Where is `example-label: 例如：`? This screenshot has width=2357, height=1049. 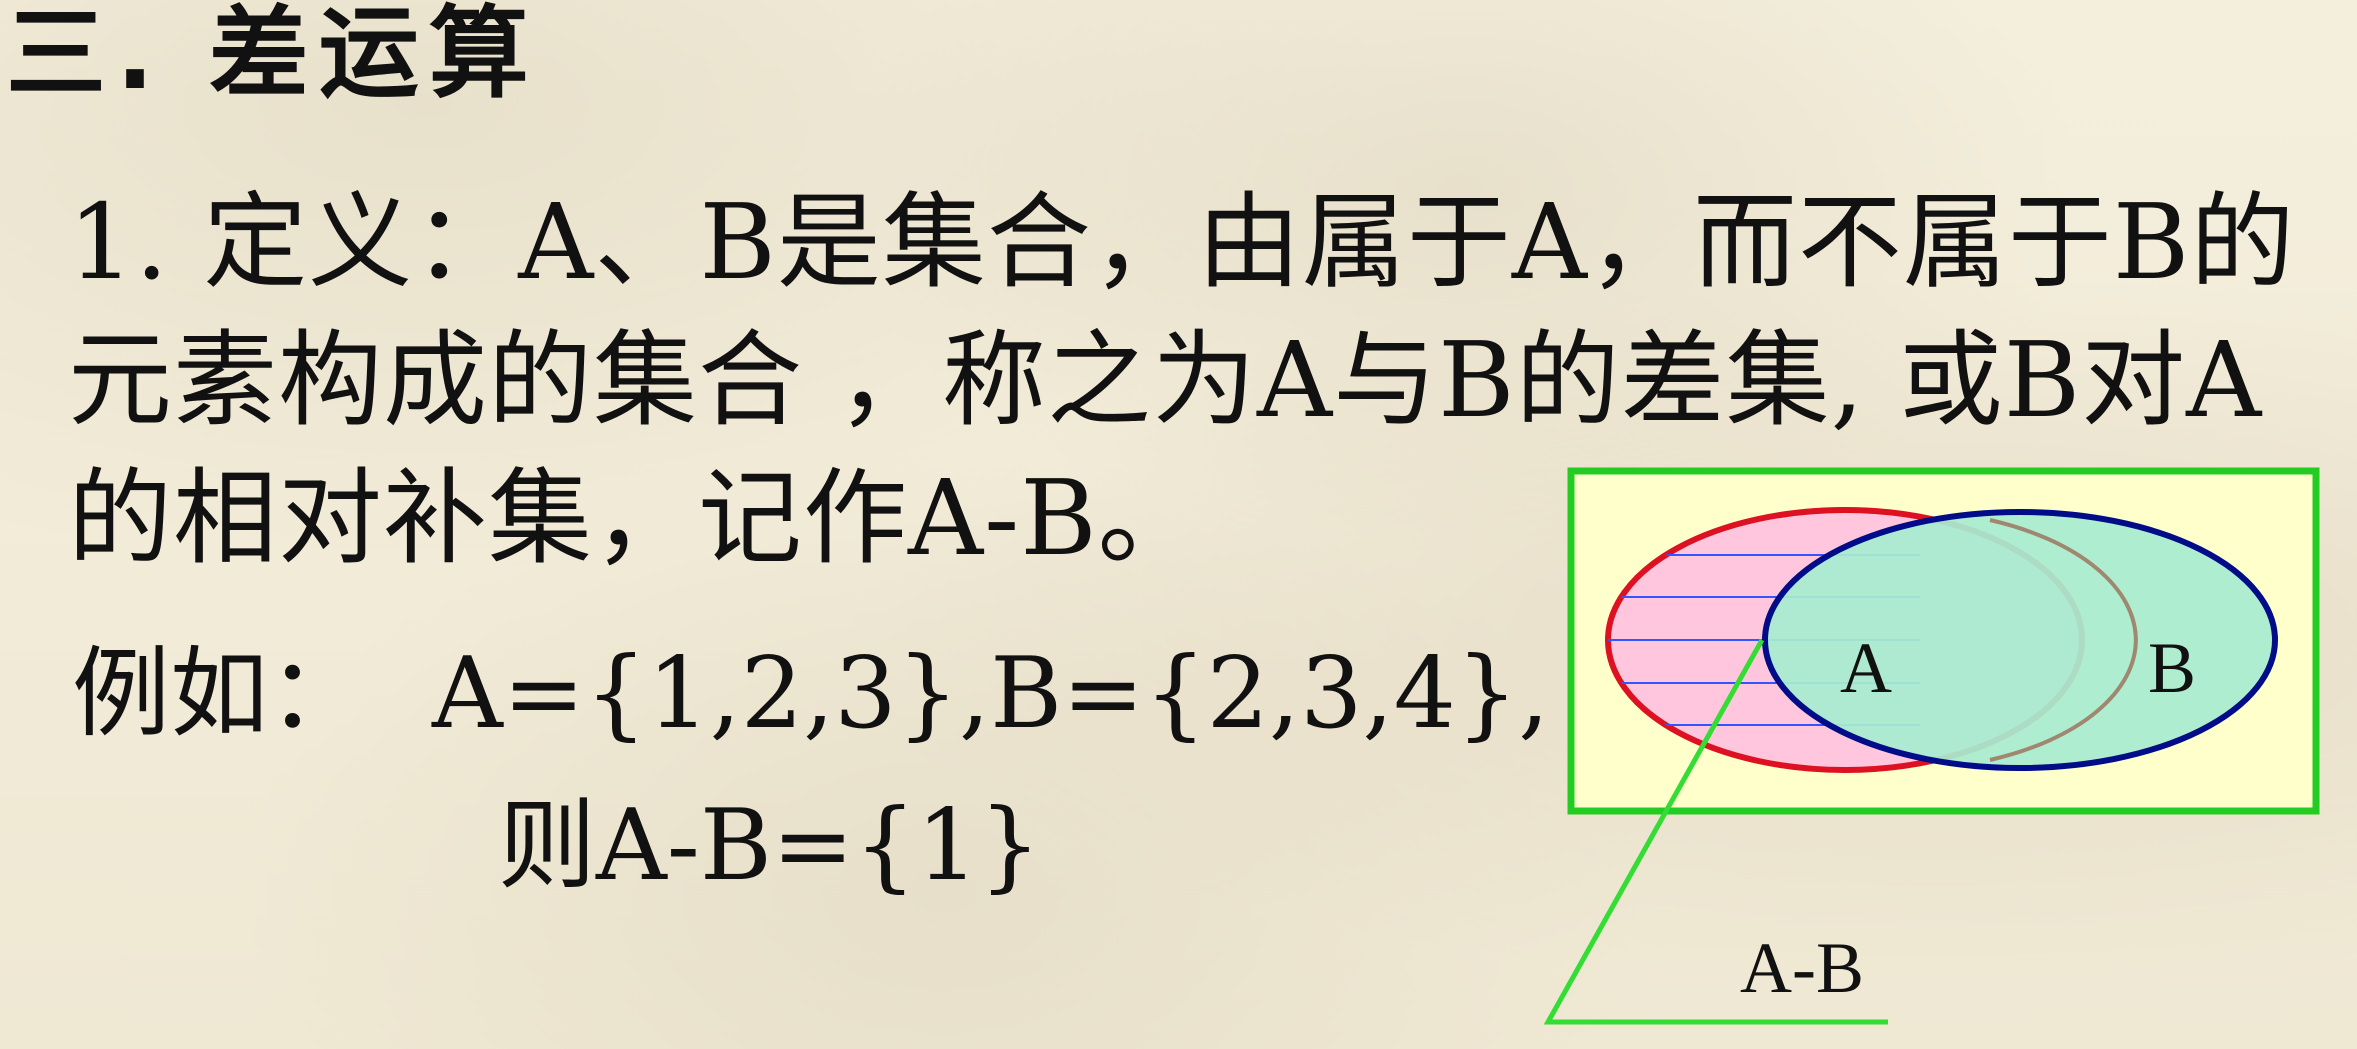 example-label: 例如： is located at coordinates (219, 694).